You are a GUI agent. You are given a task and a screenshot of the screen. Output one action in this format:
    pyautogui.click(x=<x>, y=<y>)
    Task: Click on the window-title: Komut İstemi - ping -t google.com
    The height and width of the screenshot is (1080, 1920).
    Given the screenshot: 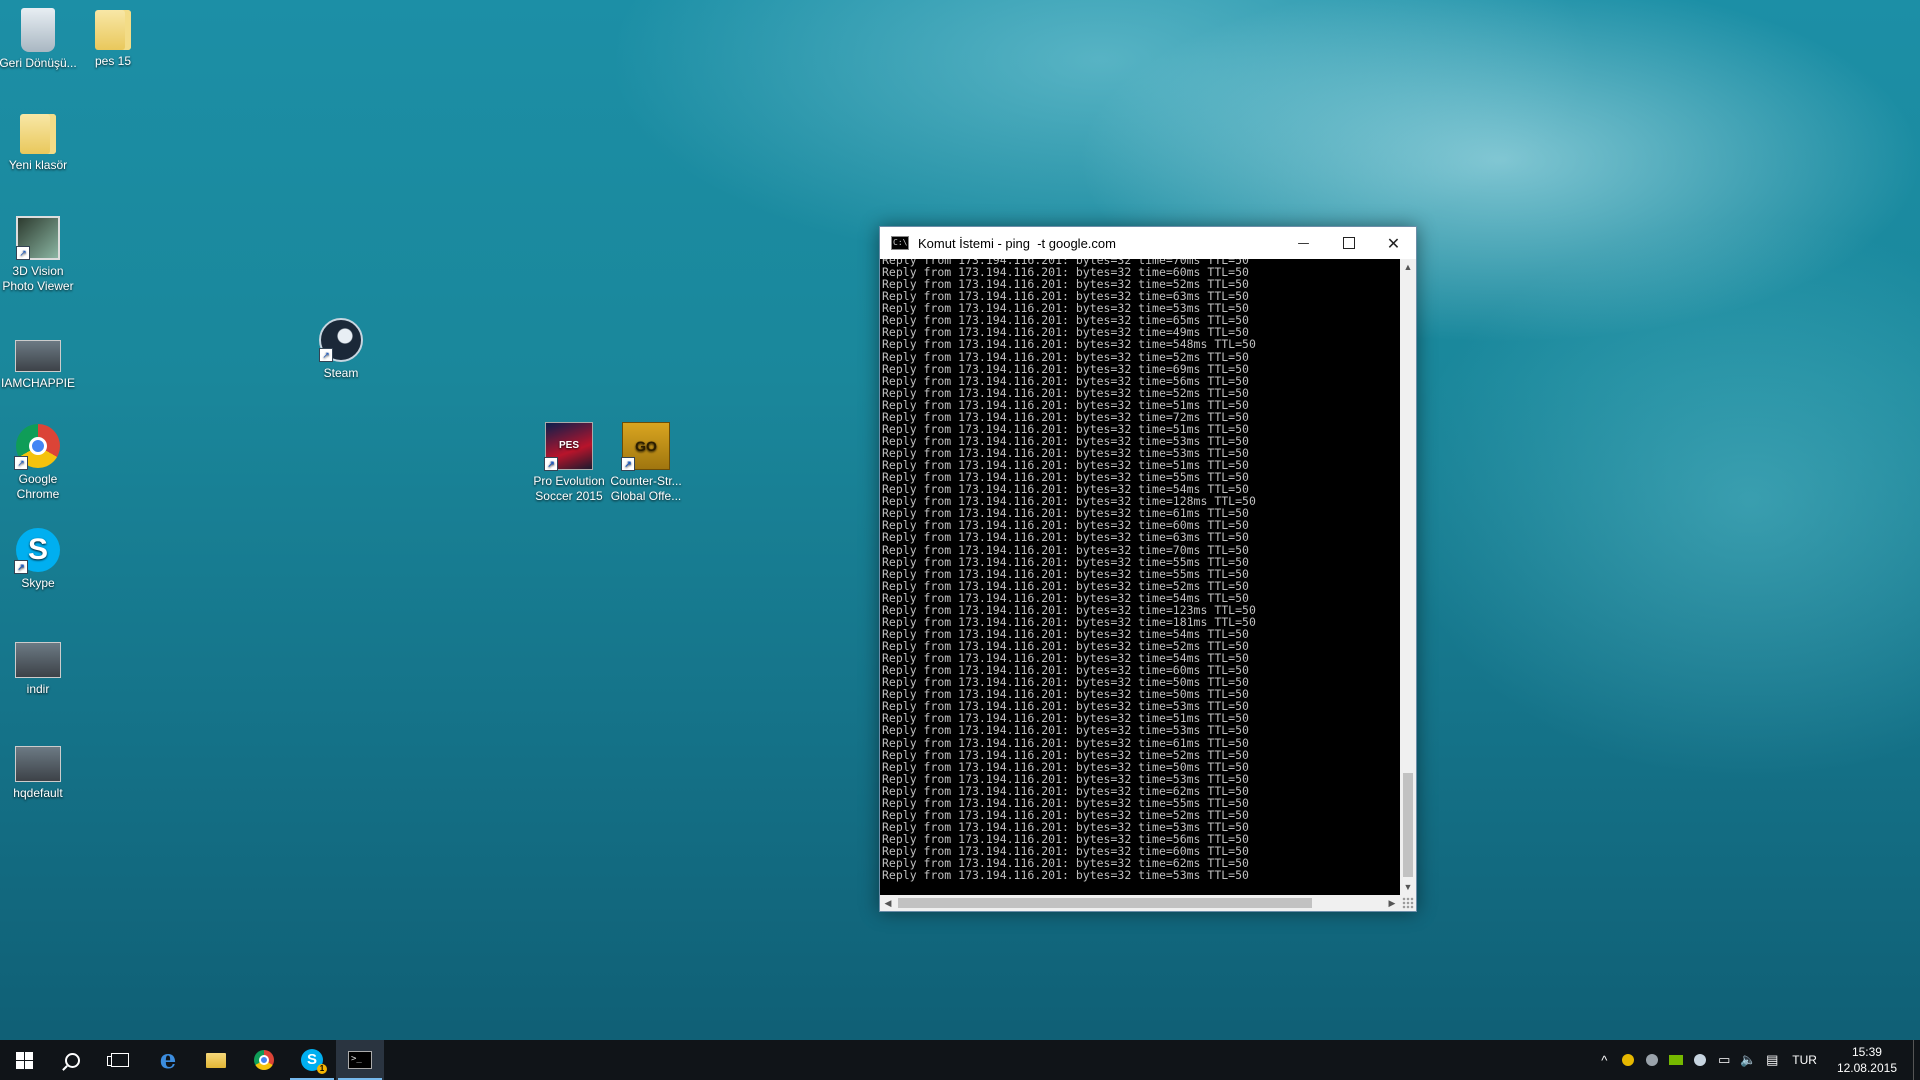 What is the action you would take?
    pyautogui.click(x=1017, y=243)
    